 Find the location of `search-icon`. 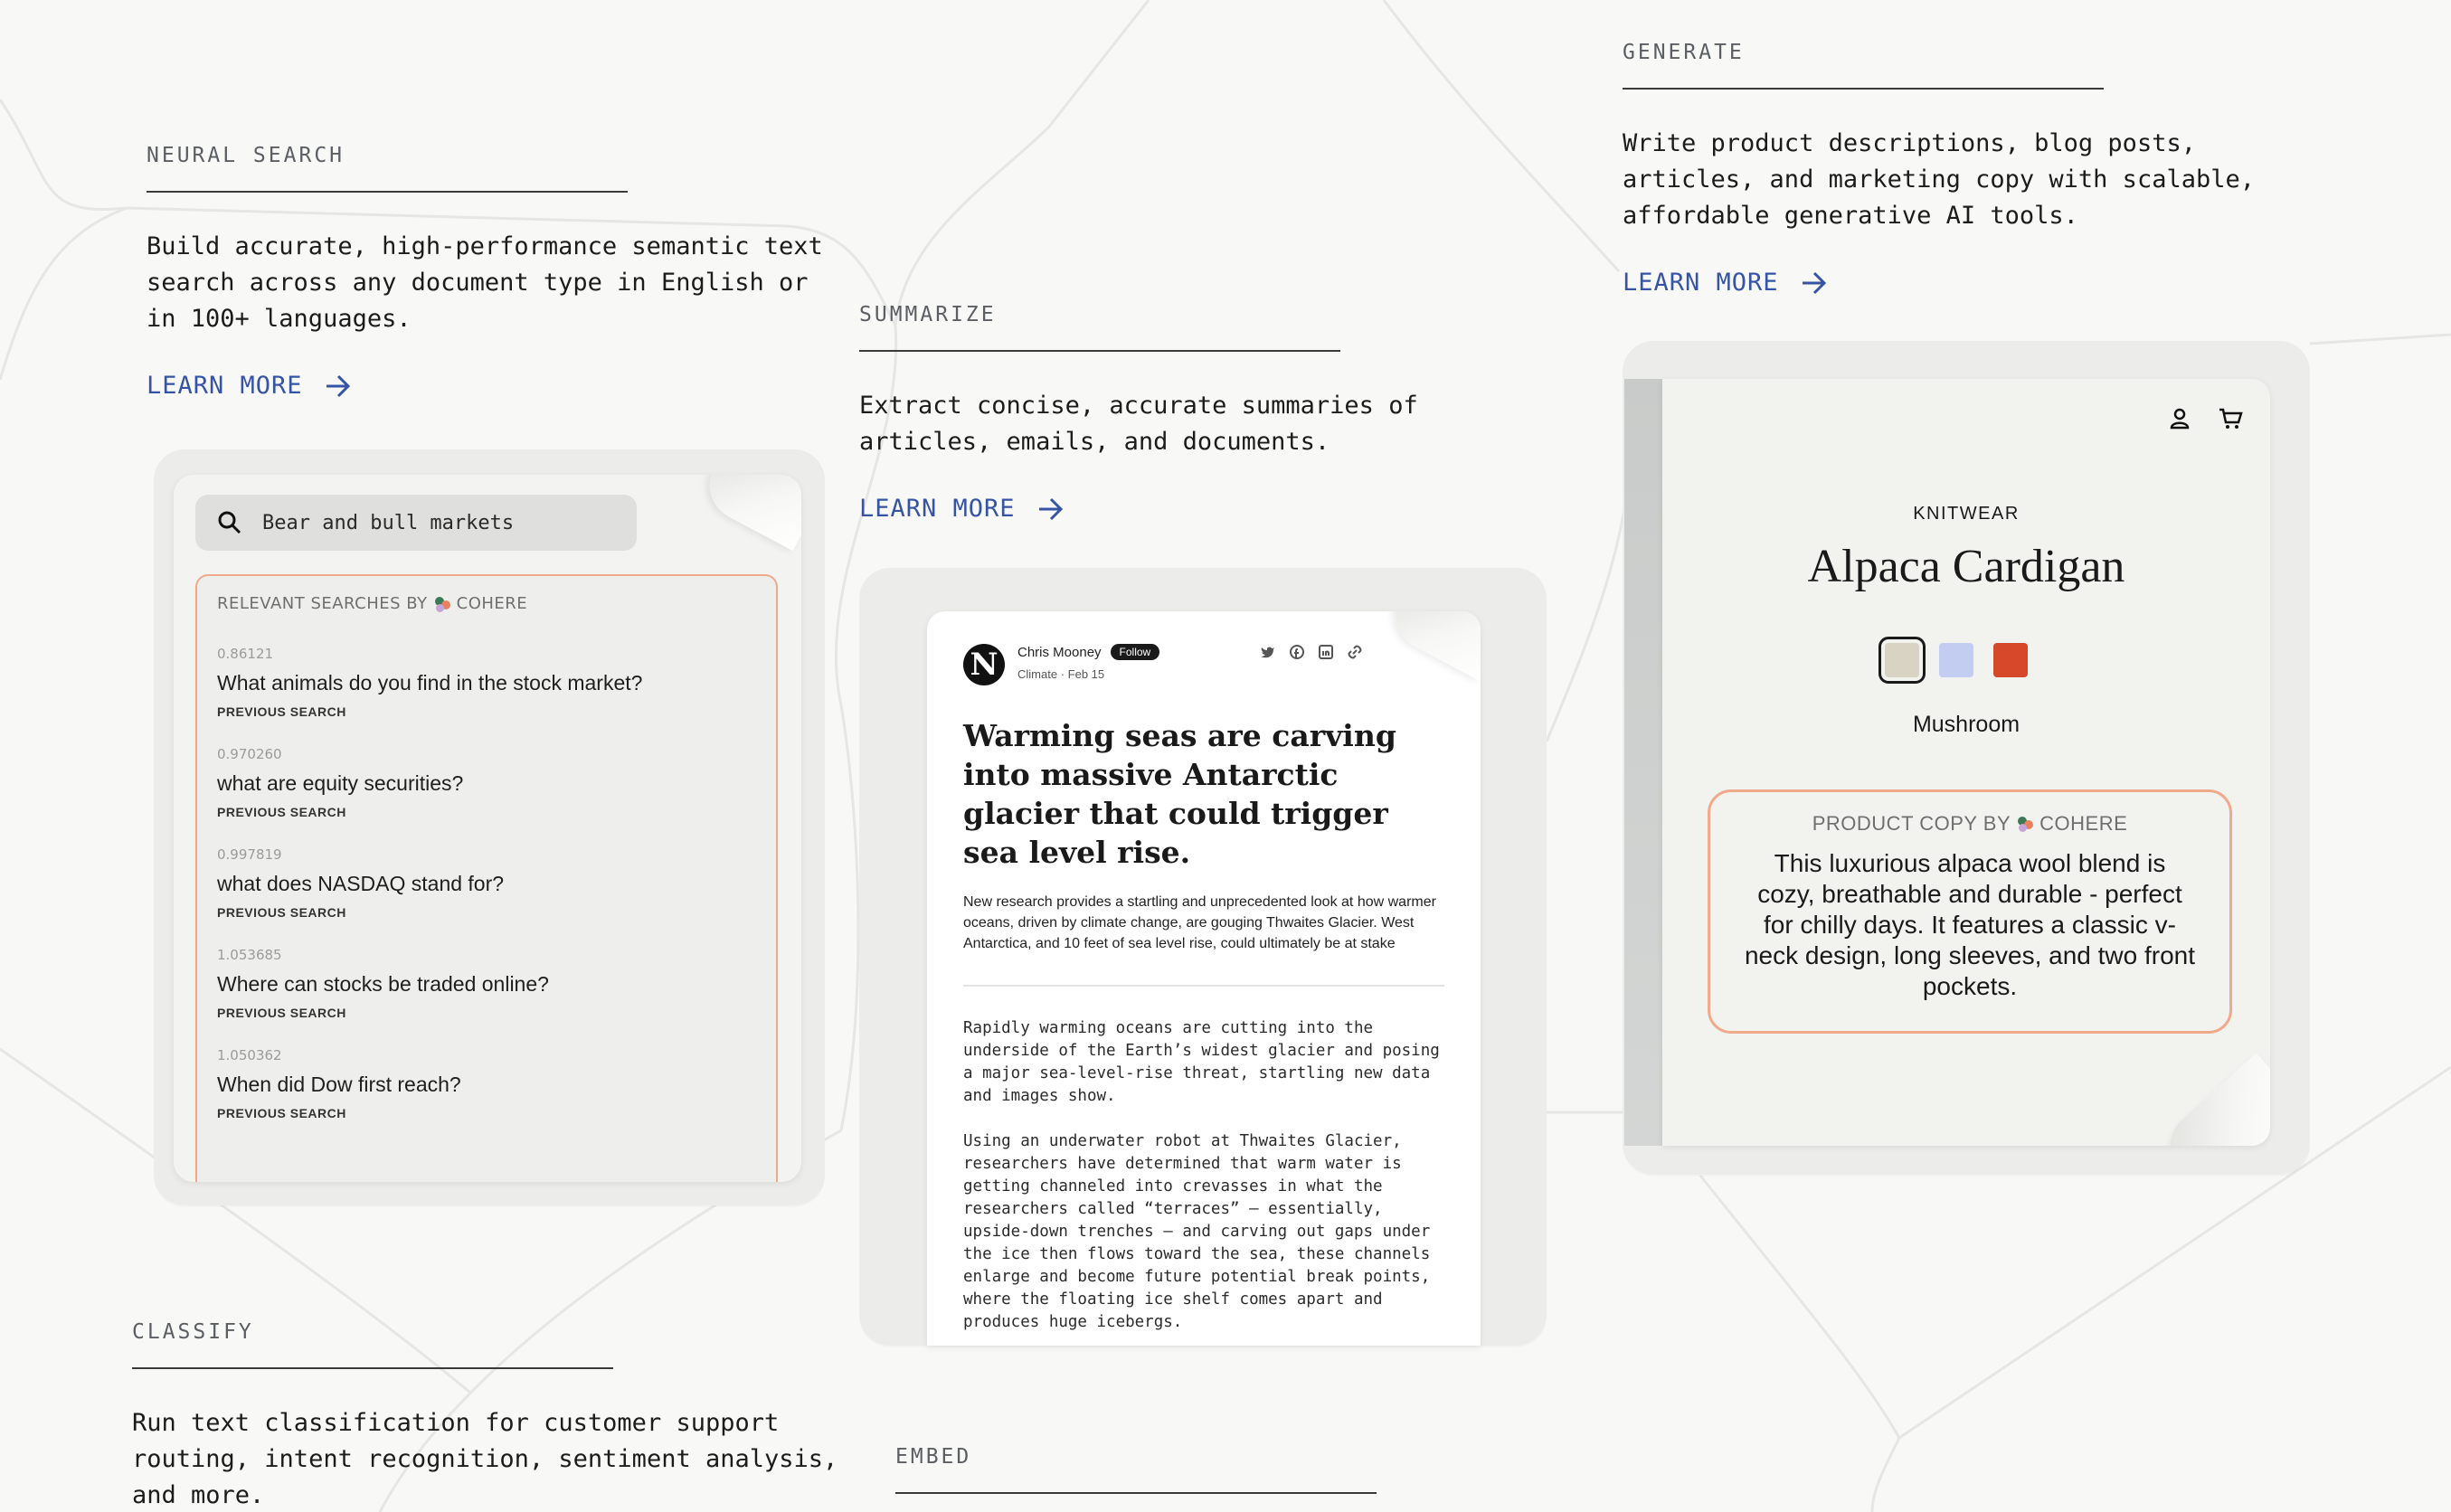

search-icon is located at coordinates (229, 522).